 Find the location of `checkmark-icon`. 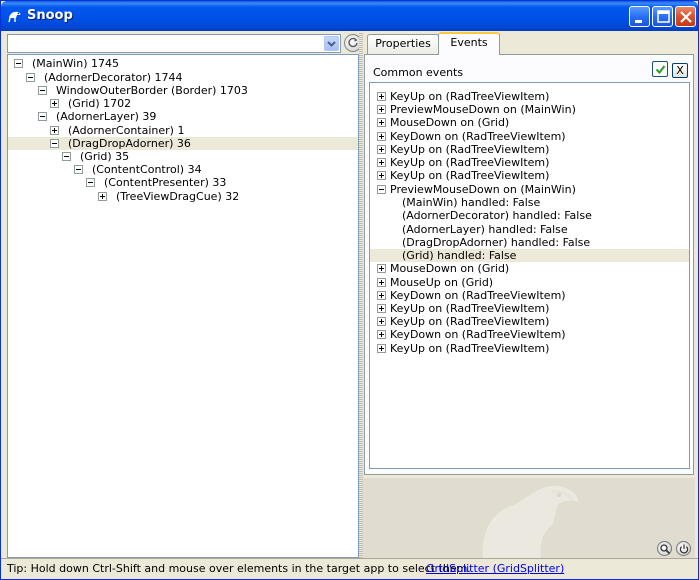

checkmark-icon is located at coordinates (660, 69).